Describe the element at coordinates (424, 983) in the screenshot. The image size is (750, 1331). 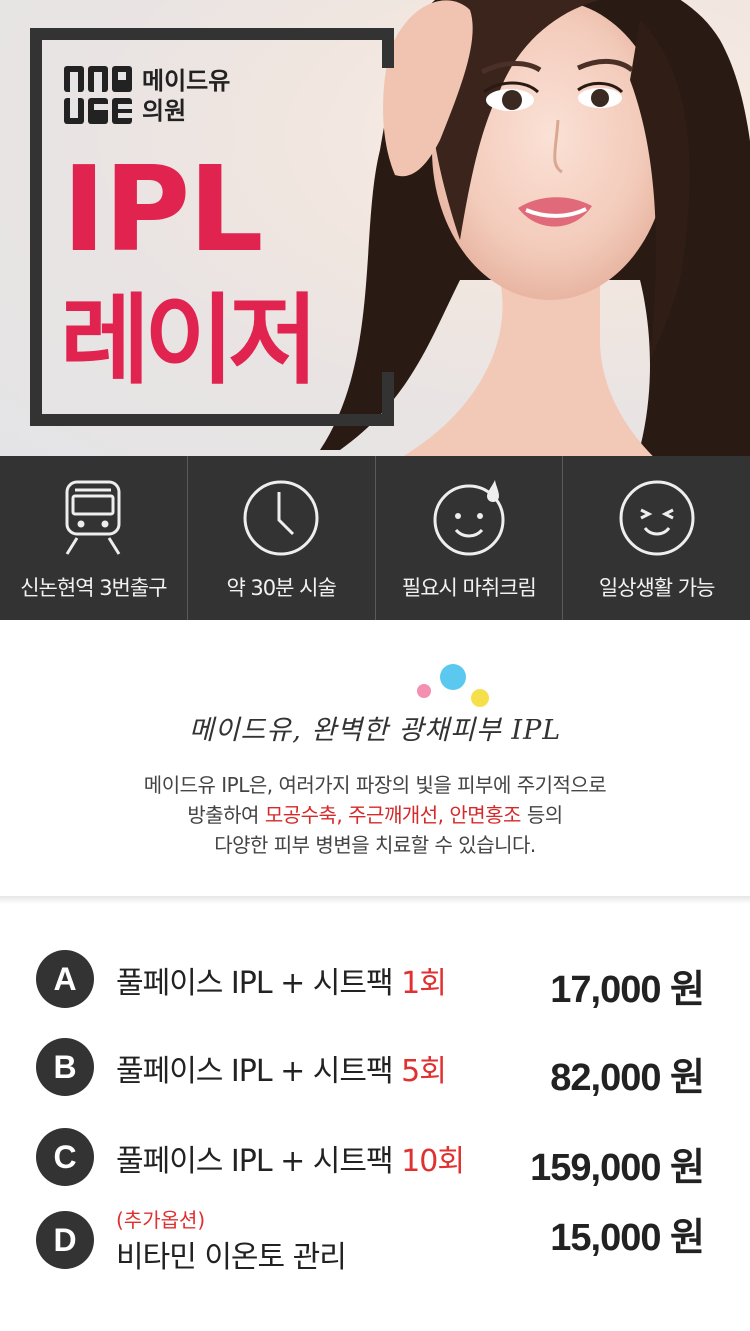
I see `price-count: 1회` at that location.